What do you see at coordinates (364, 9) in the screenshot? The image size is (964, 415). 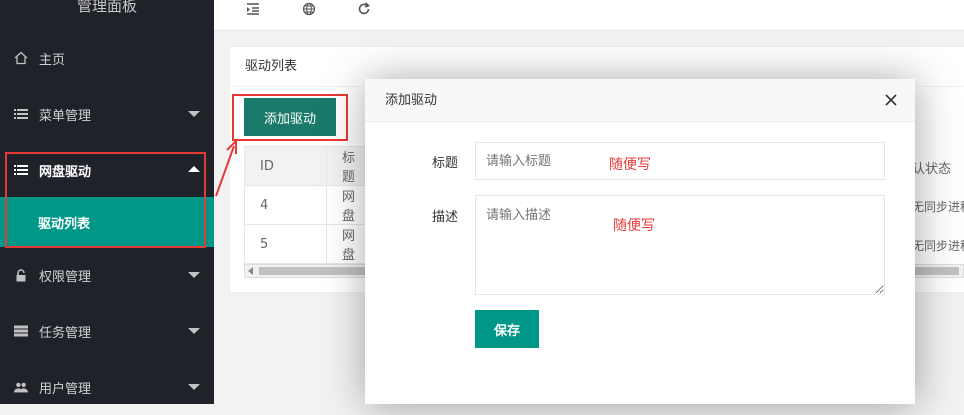 I see `refresh-icon` at bounding box center [364, 9].